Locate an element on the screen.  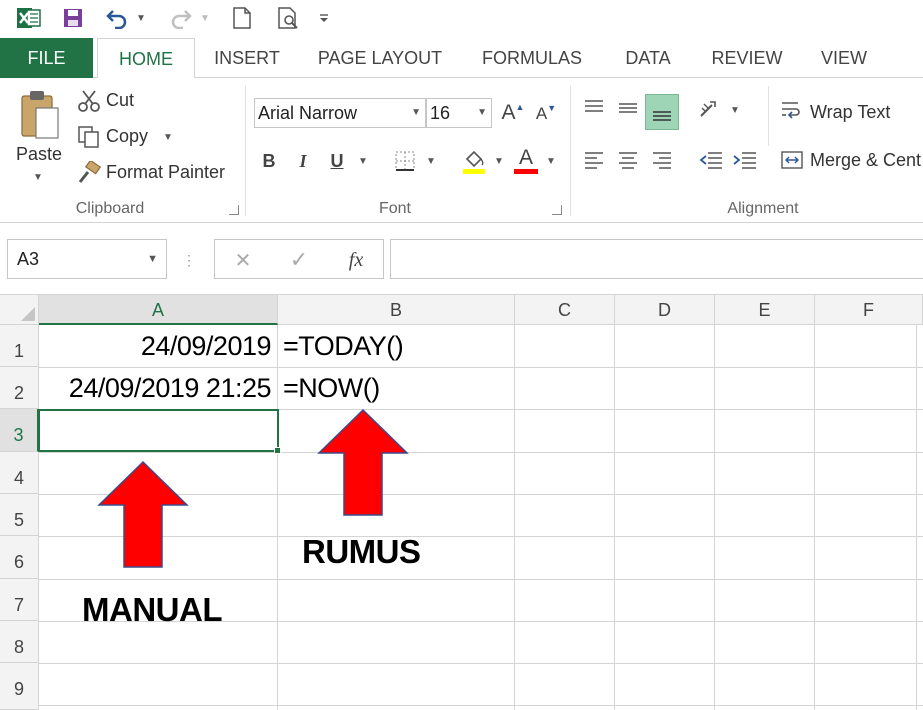
cell-a1: 24/09/2019 is located at coordinates (206, 346).